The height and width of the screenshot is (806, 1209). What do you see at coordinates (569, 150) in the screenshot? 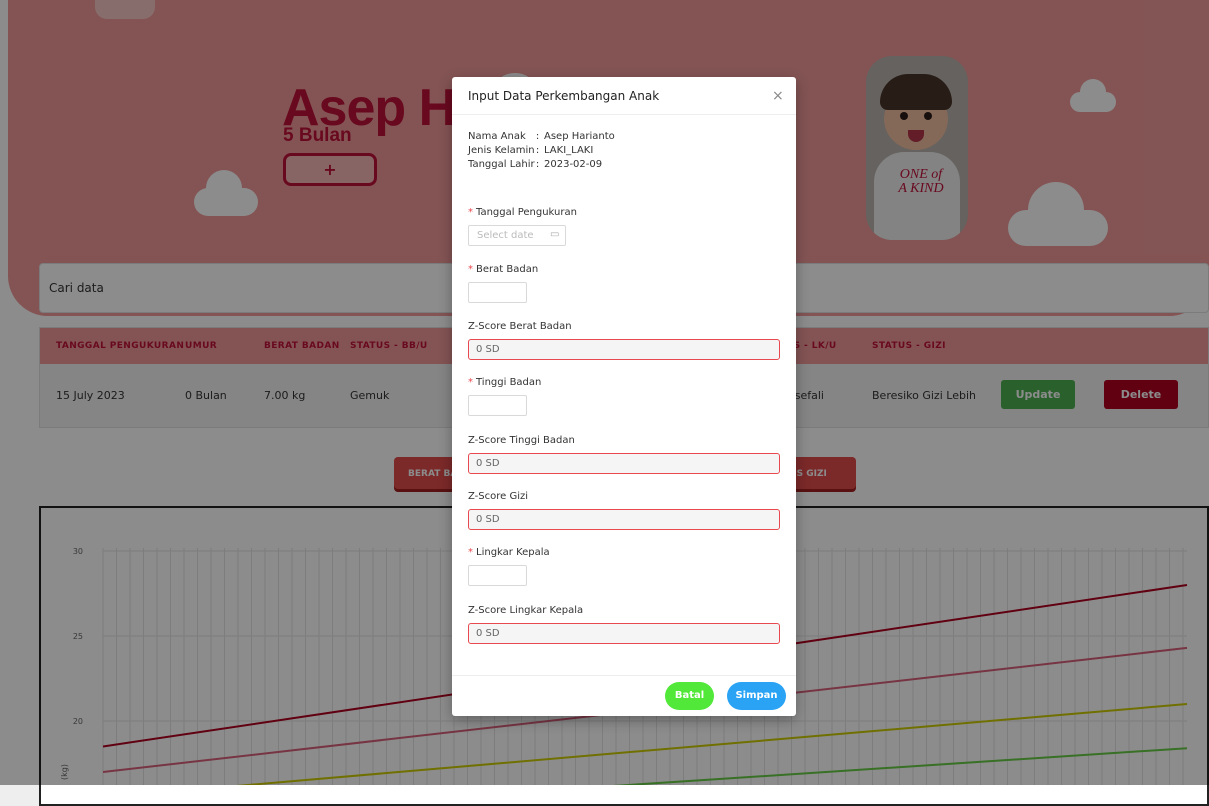
I see `info-value: LAKI_LAKI` at bounding box center [569, 150].